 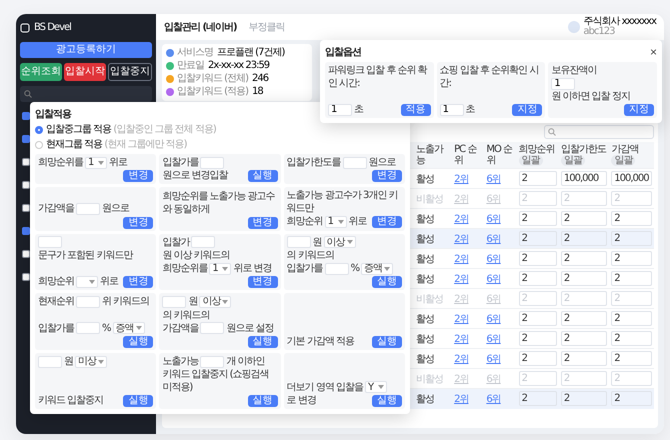 I want to click on header-tab: 입찰관리 (네이버), so click(x=200, y=27).